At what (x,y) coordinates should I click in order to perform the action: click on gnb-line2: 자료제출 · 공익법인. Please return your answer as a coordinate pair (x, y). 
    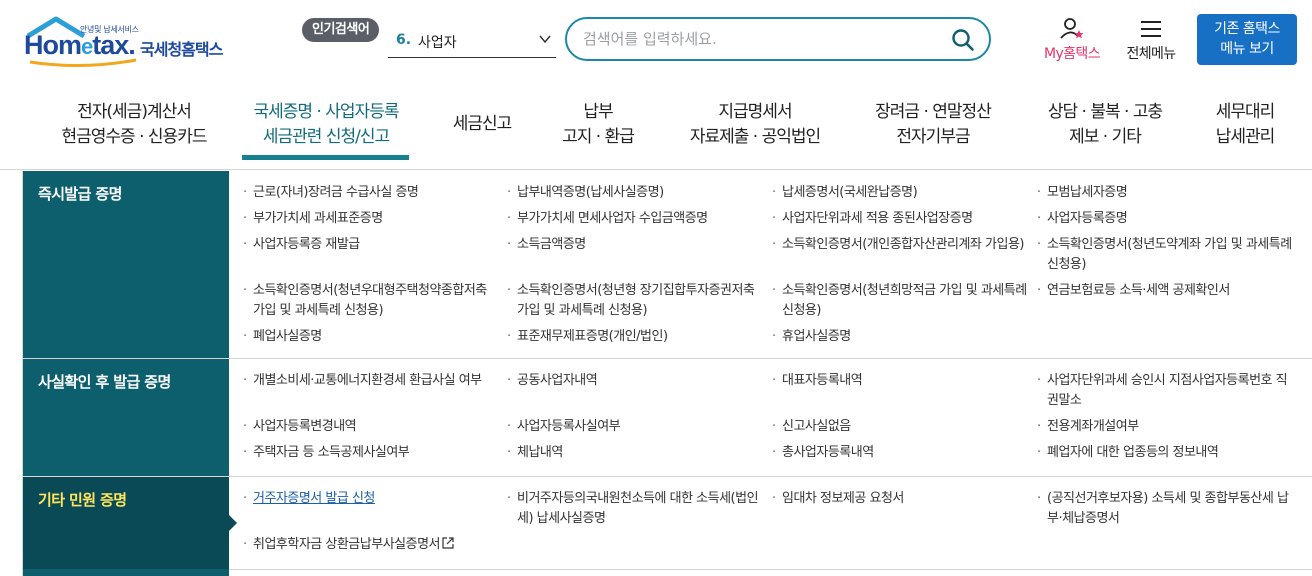
    Looking at the image, I should click on (755, 137).